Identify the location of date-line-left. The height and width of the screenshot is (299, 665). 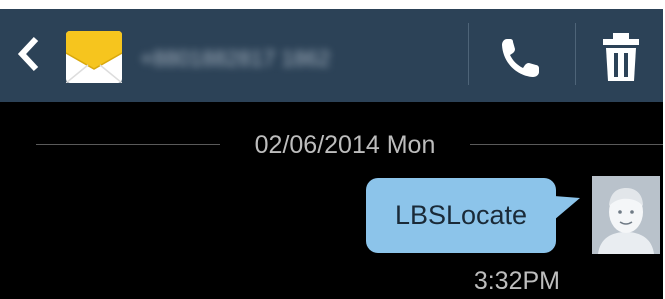
(128, 144).